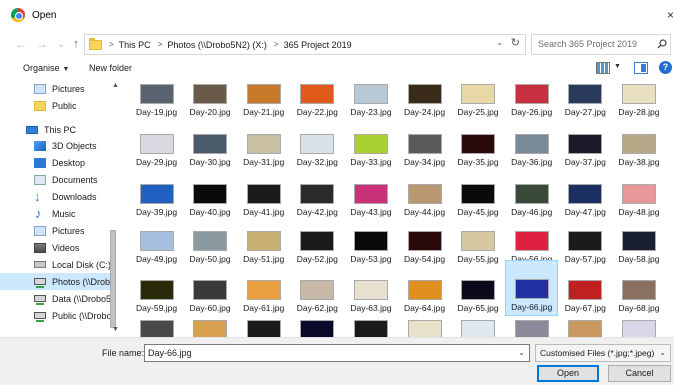 This screenshot has width=674, height=385. Describe the element at coordinates (588, 44) in the screenshot. I see `search-placeholder: Search 365 Project 2019` at that location.